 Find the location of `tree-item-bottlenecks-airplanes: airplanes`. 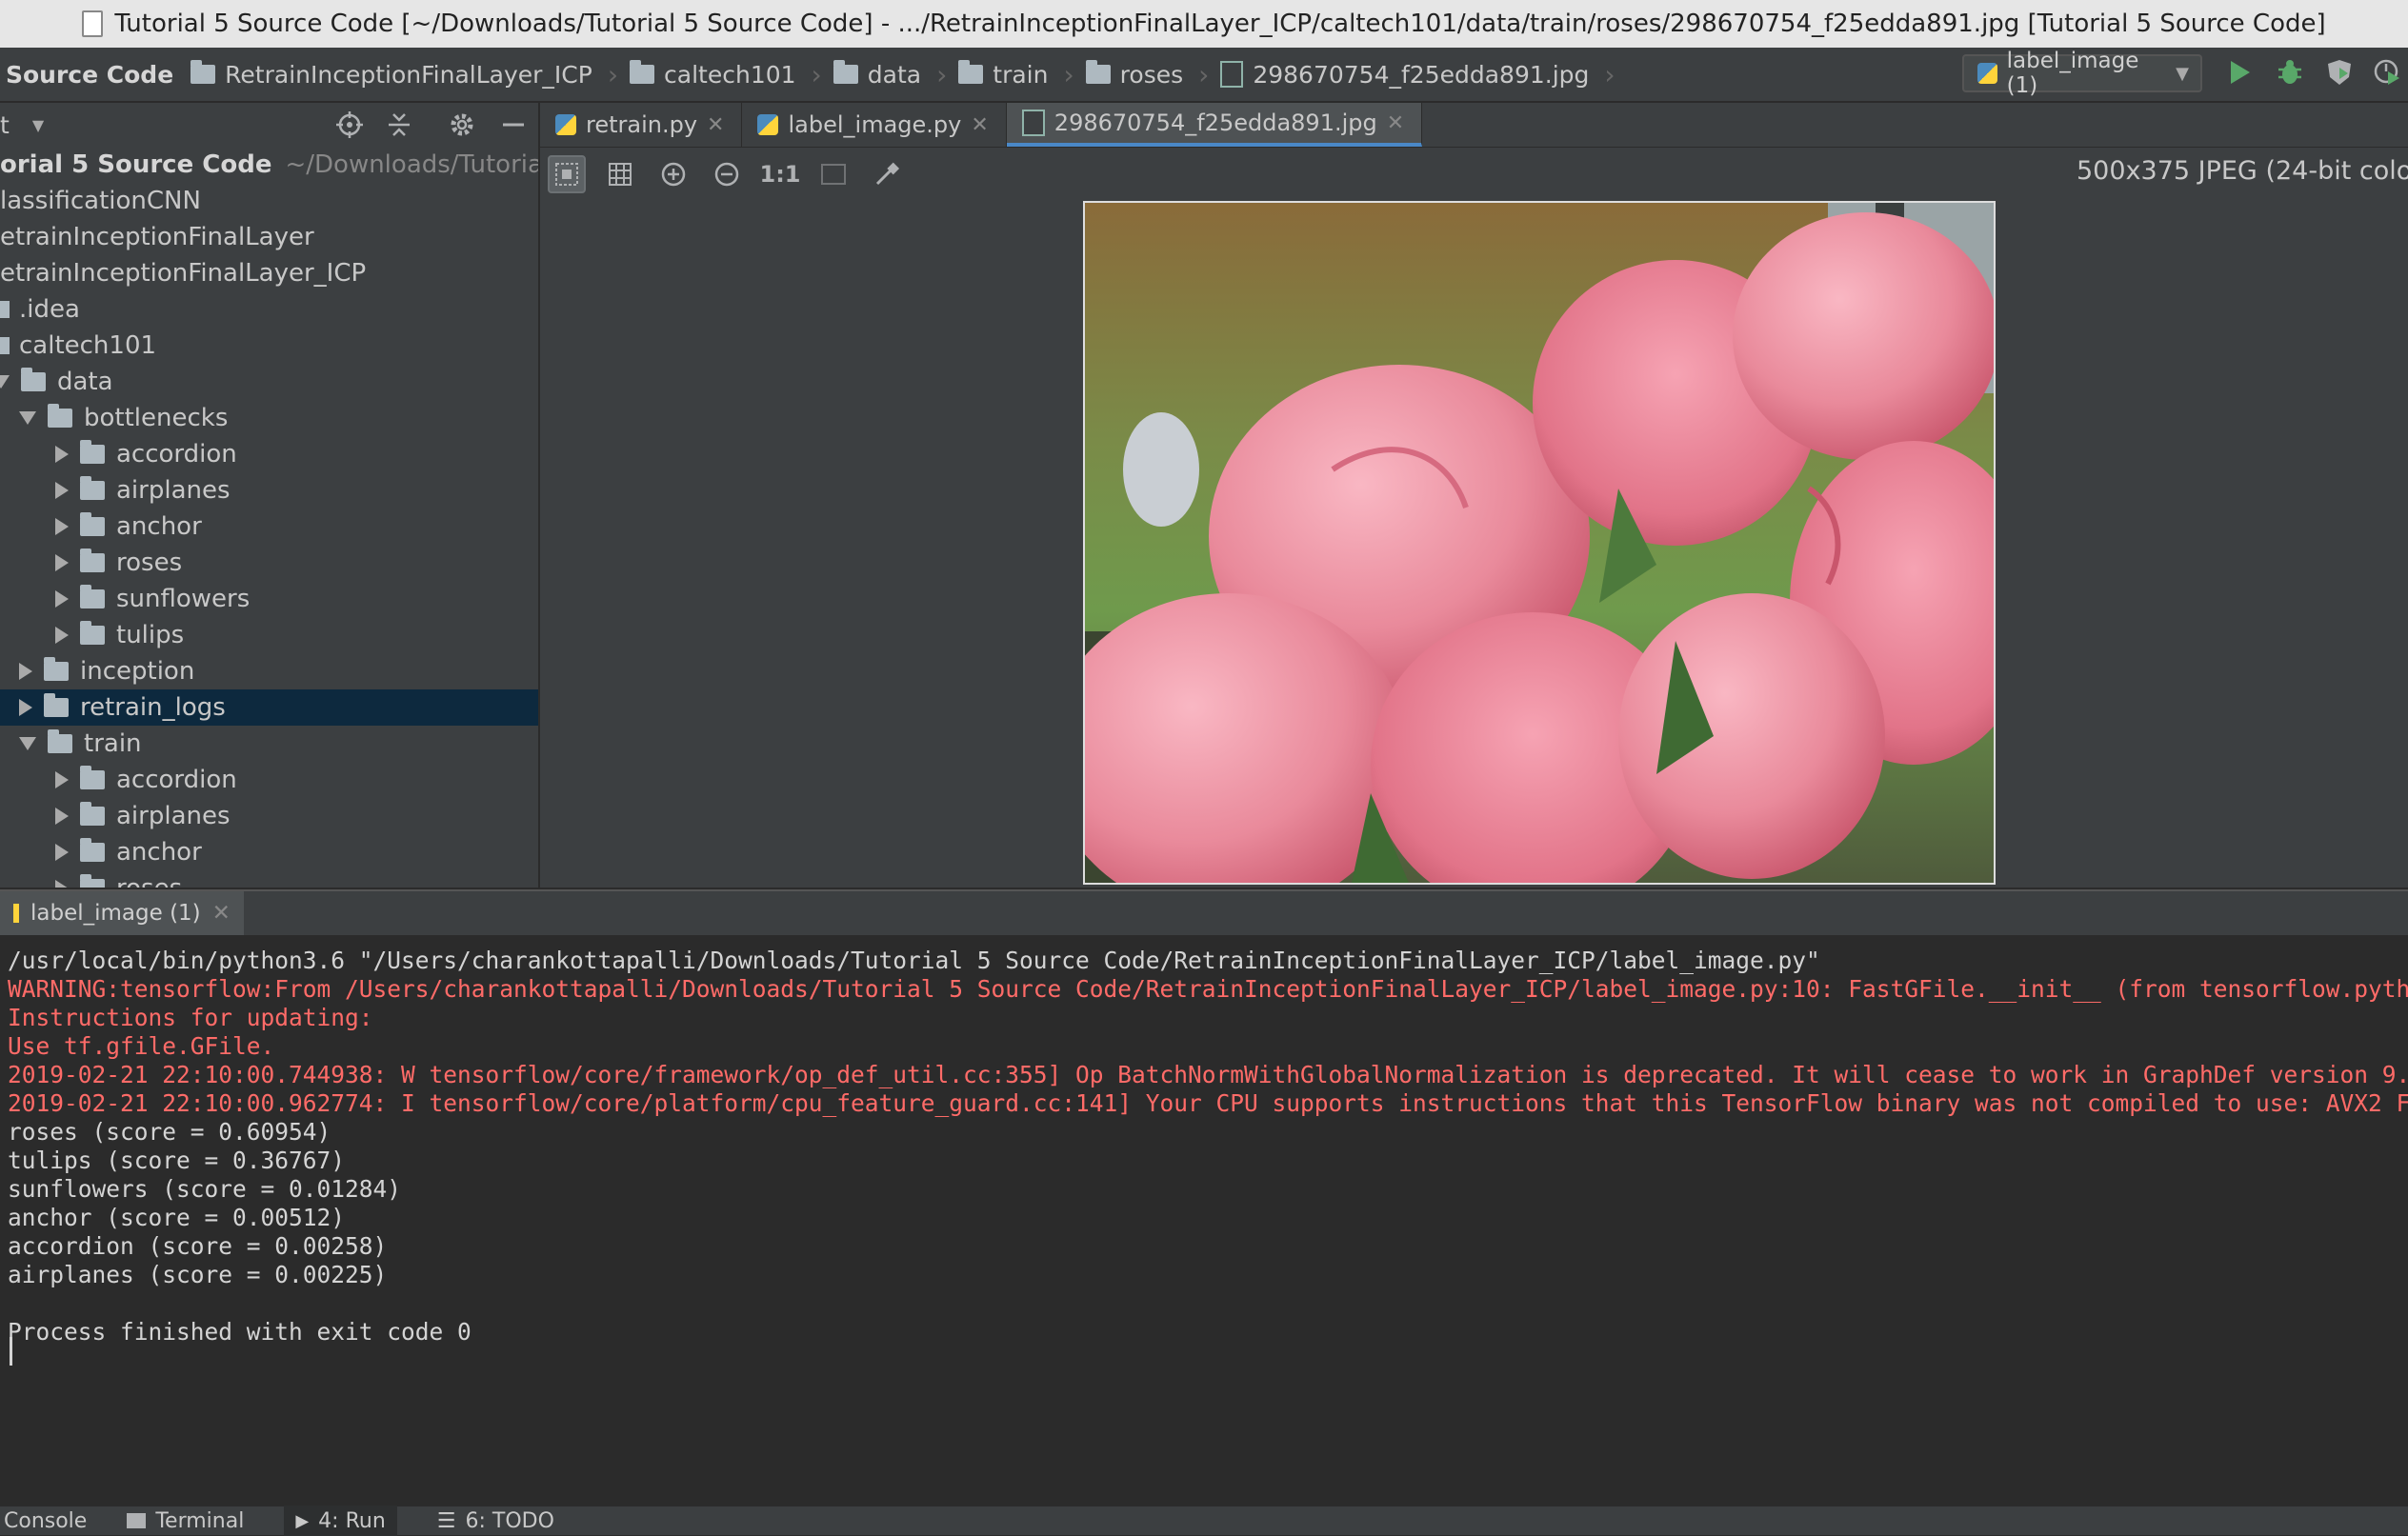

tree-item-bottlenecks-airplanes: airplanes is located at coordinates (269, 490).